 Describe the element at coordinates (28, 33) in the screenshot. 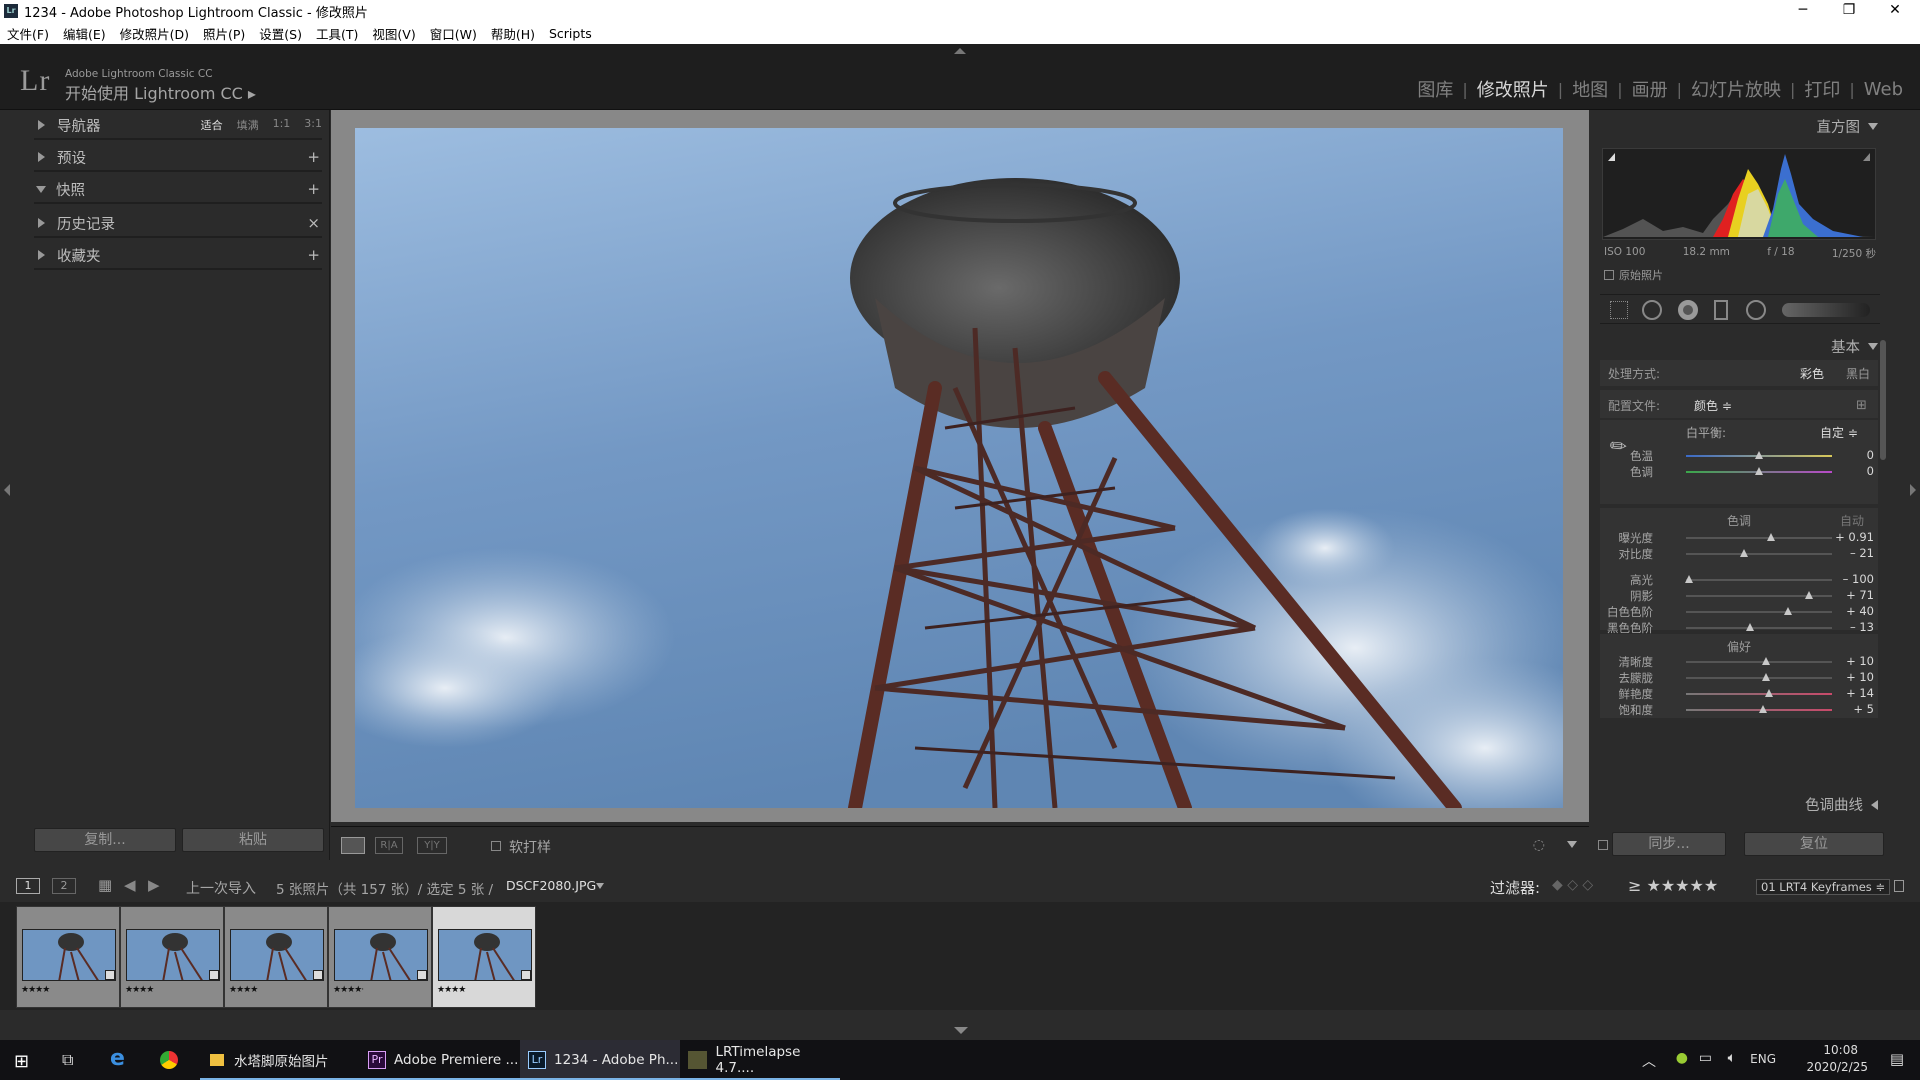

I see `menu-file: 文件(F)` at that location.